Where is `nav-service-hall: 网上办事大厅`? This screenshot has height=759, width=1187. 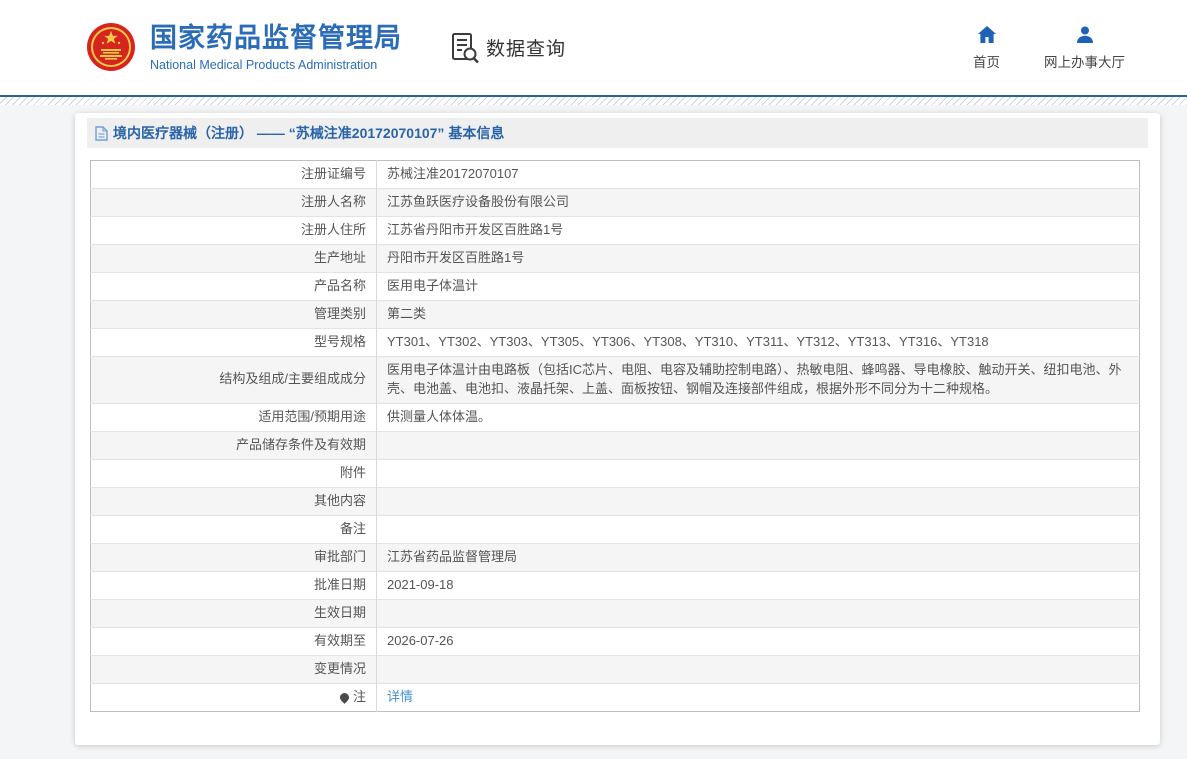
nav-service-hall: 网上办事大厅 is located at coordinates (1084, 48).